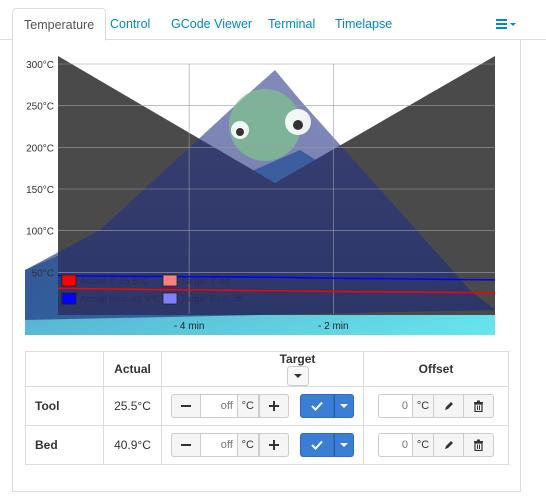 The image size is (546, 499). I want to click on bed-offset-controls: °C, so click(436, 445).